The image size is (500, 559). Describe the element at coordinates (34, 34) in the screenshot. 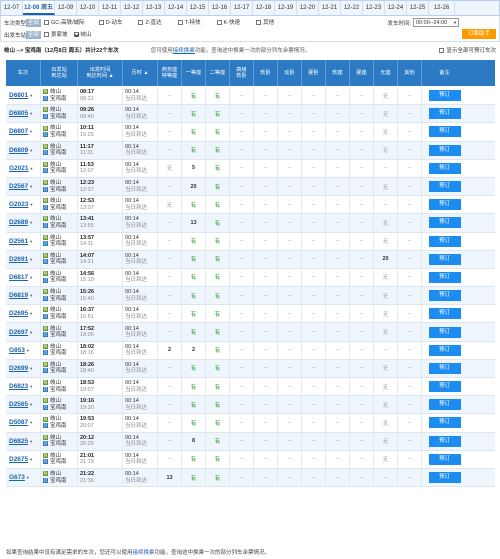

I see `all-stations-button: 全部` at that location.